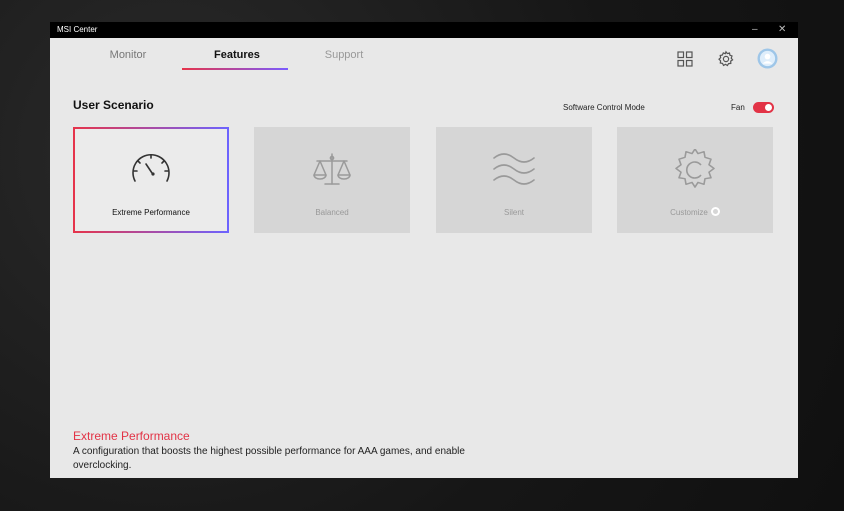 Image resolution: width=844 pixels, height=511 pixels. Describe the element at coordinates (715, 212) in the screenshot. I see `customize-settings-badge-icon` at that location.